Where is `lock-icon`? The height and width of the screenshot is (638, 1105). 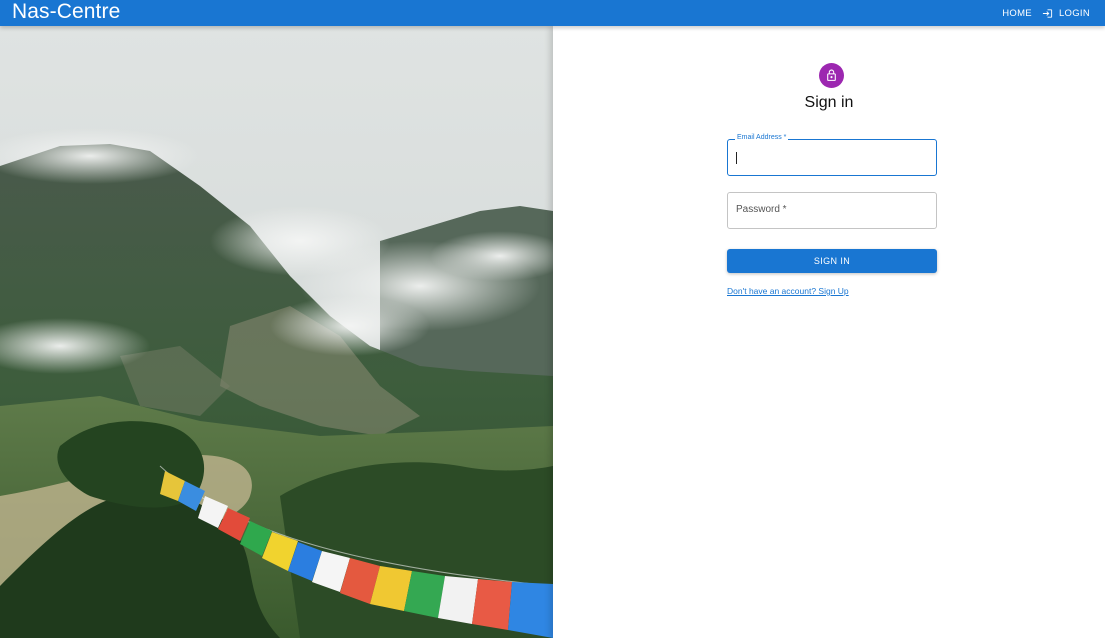 lock-icon is located at coordinates (831, 75).